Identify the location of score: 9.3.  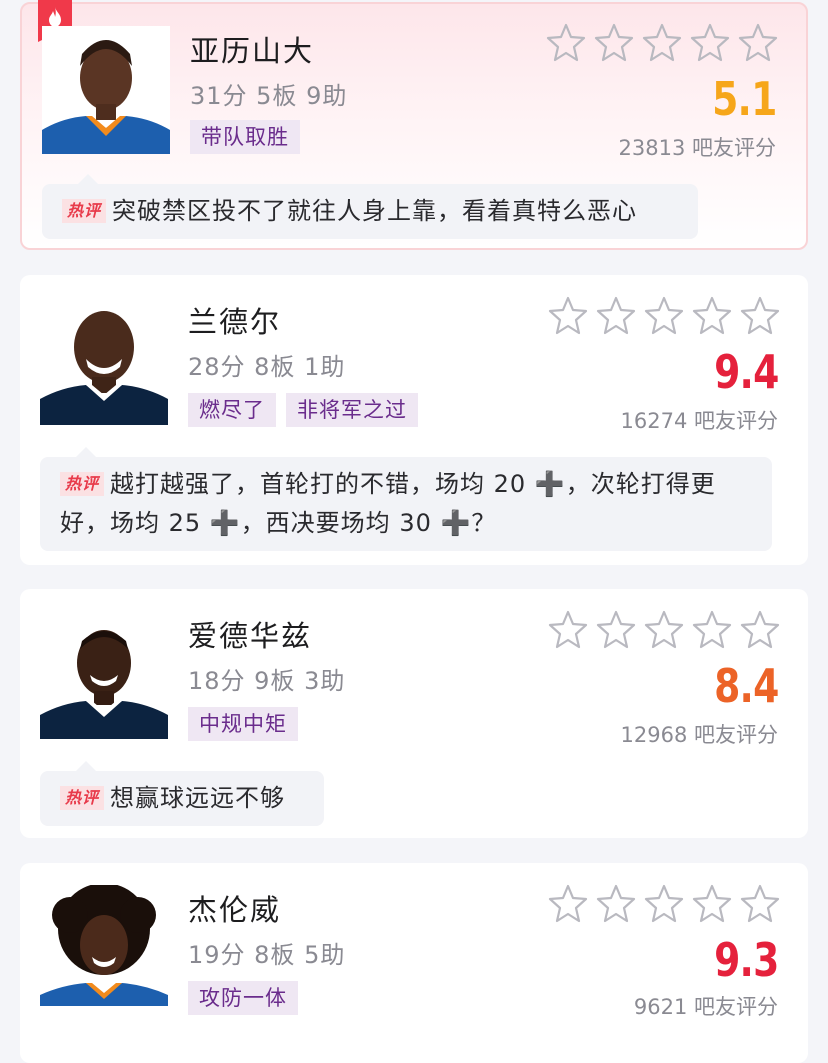
(746, 960).